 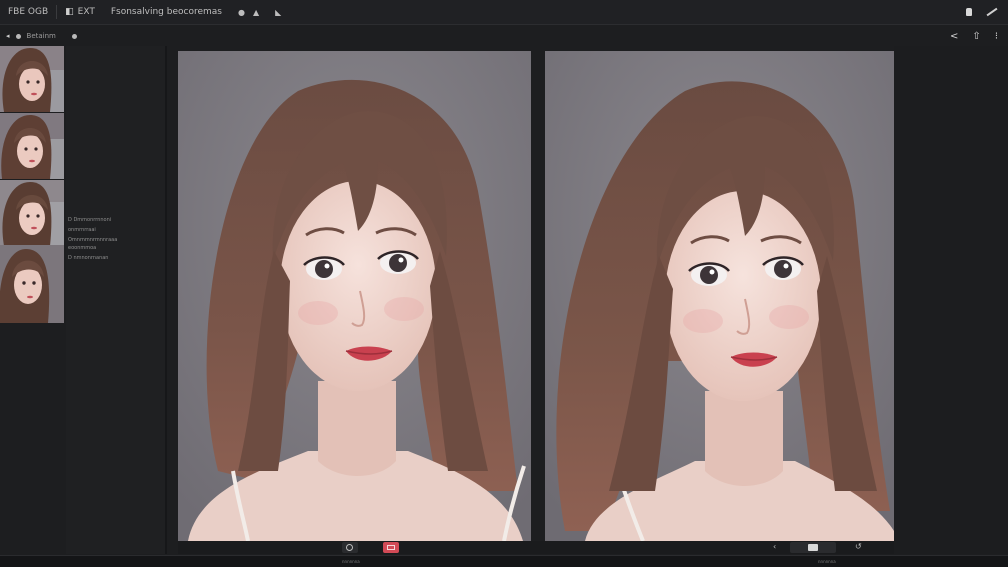 I want to click on lock-icon, so click(x=969, y=12).